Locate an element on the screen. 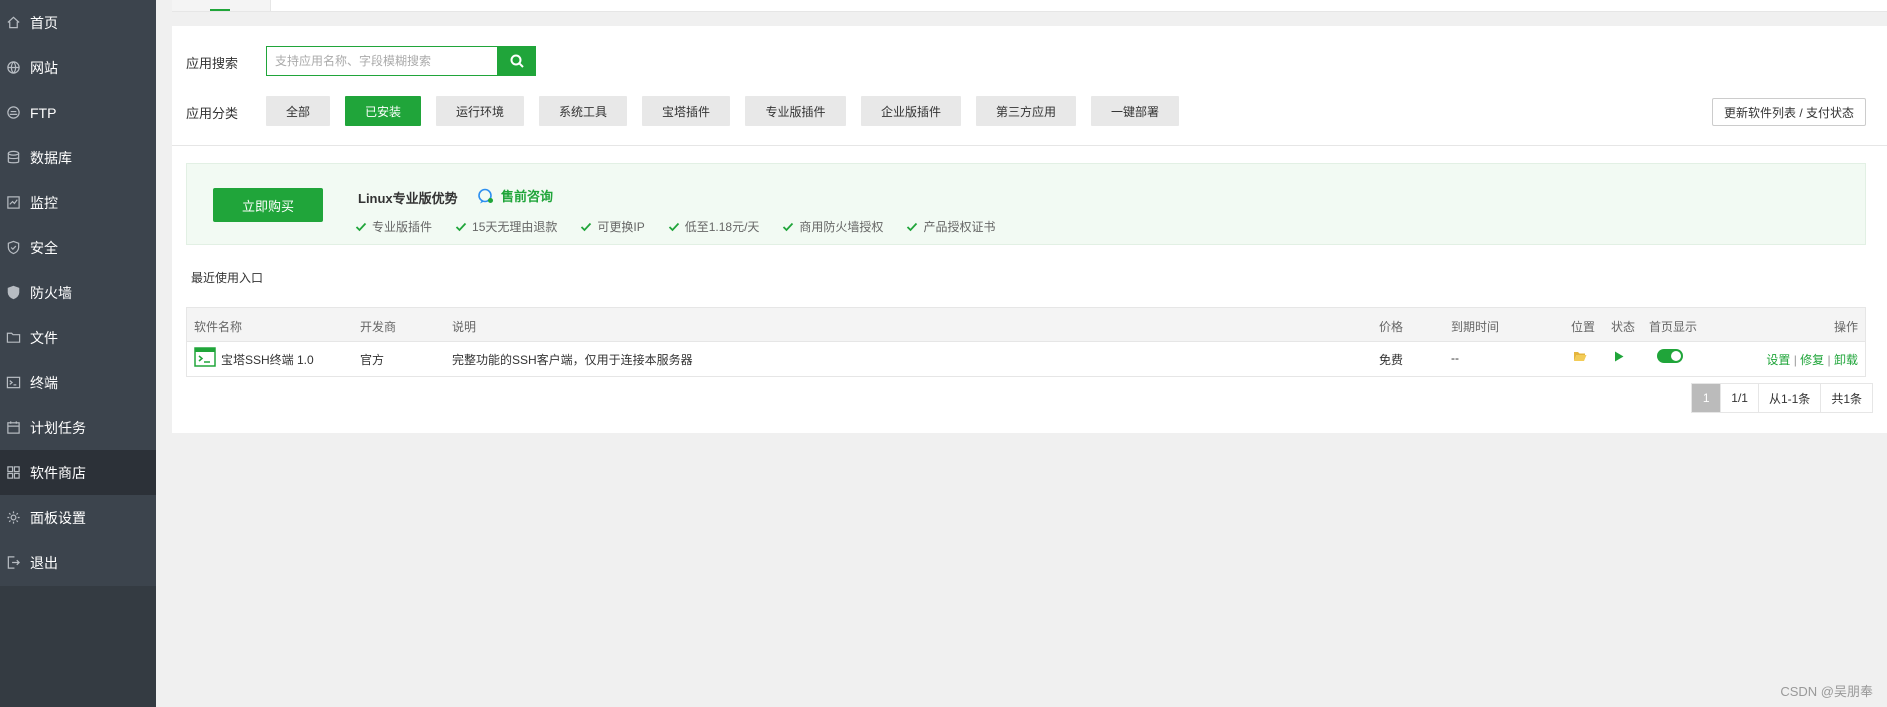 The image size is (1887, 707). homepage-display-toggle is located at coordinates (1670, 356).